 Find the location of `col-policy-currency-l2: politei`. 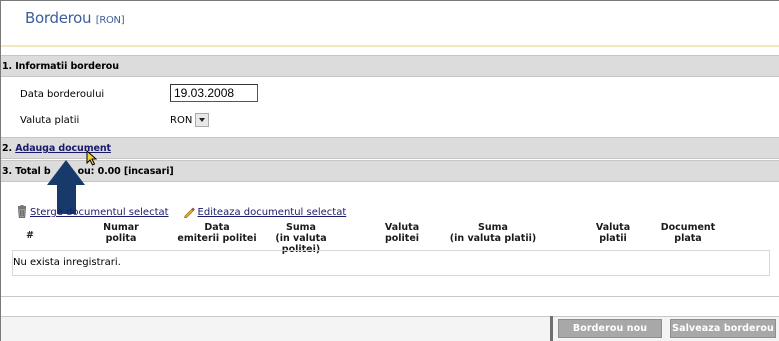

col-policy-currency-l2: politei is located at coordinates (402, 238).